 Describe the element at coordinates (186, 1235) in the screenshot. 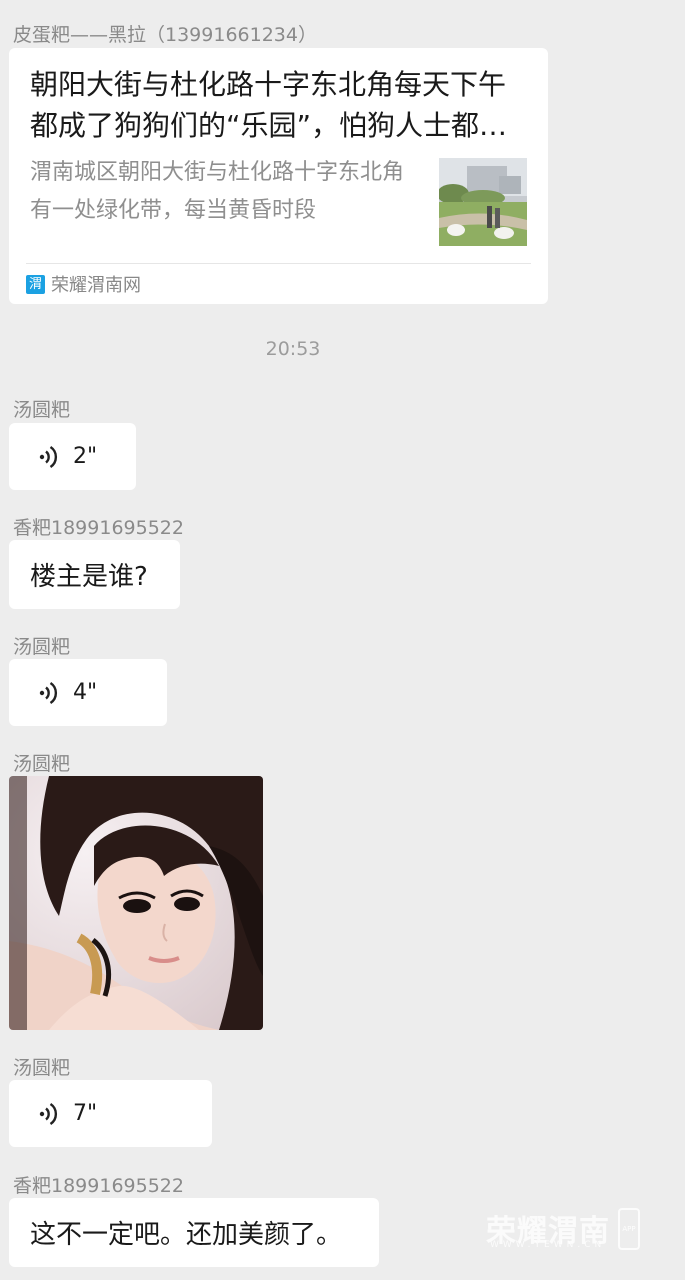

I see `message-text: 这不一定吧。还加美颜了。` at that location.